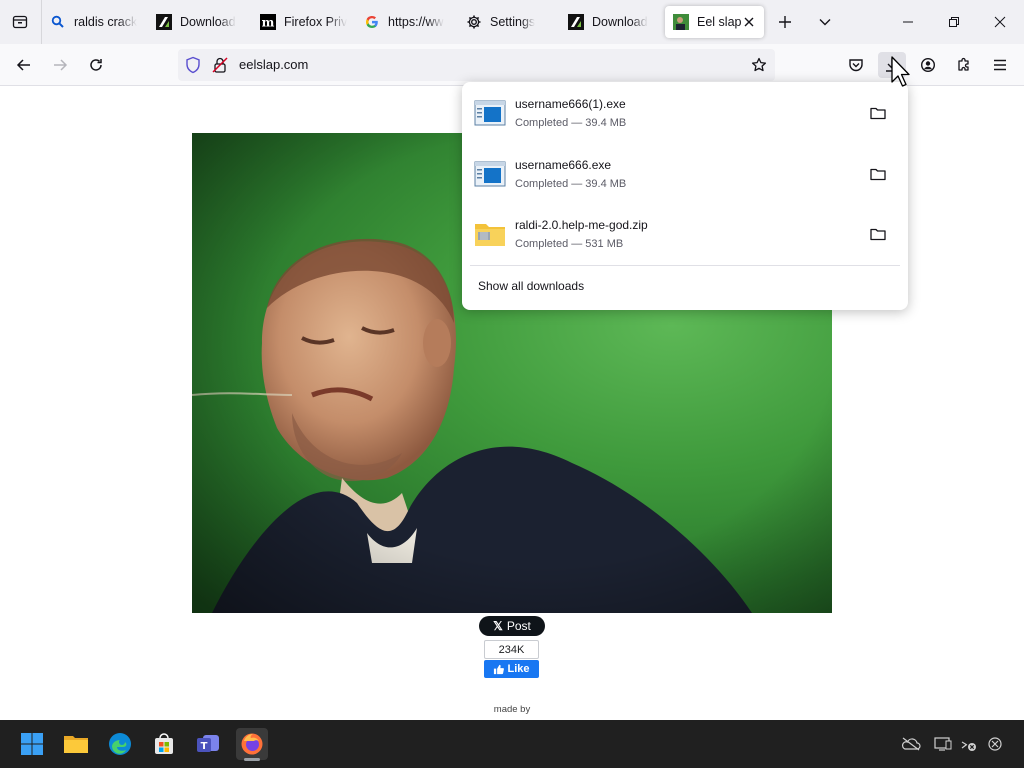  What do you see at coordinates (416, 22) in the screenshot?
I see `tab-title: https://ww` at bounding box center [416, 22].